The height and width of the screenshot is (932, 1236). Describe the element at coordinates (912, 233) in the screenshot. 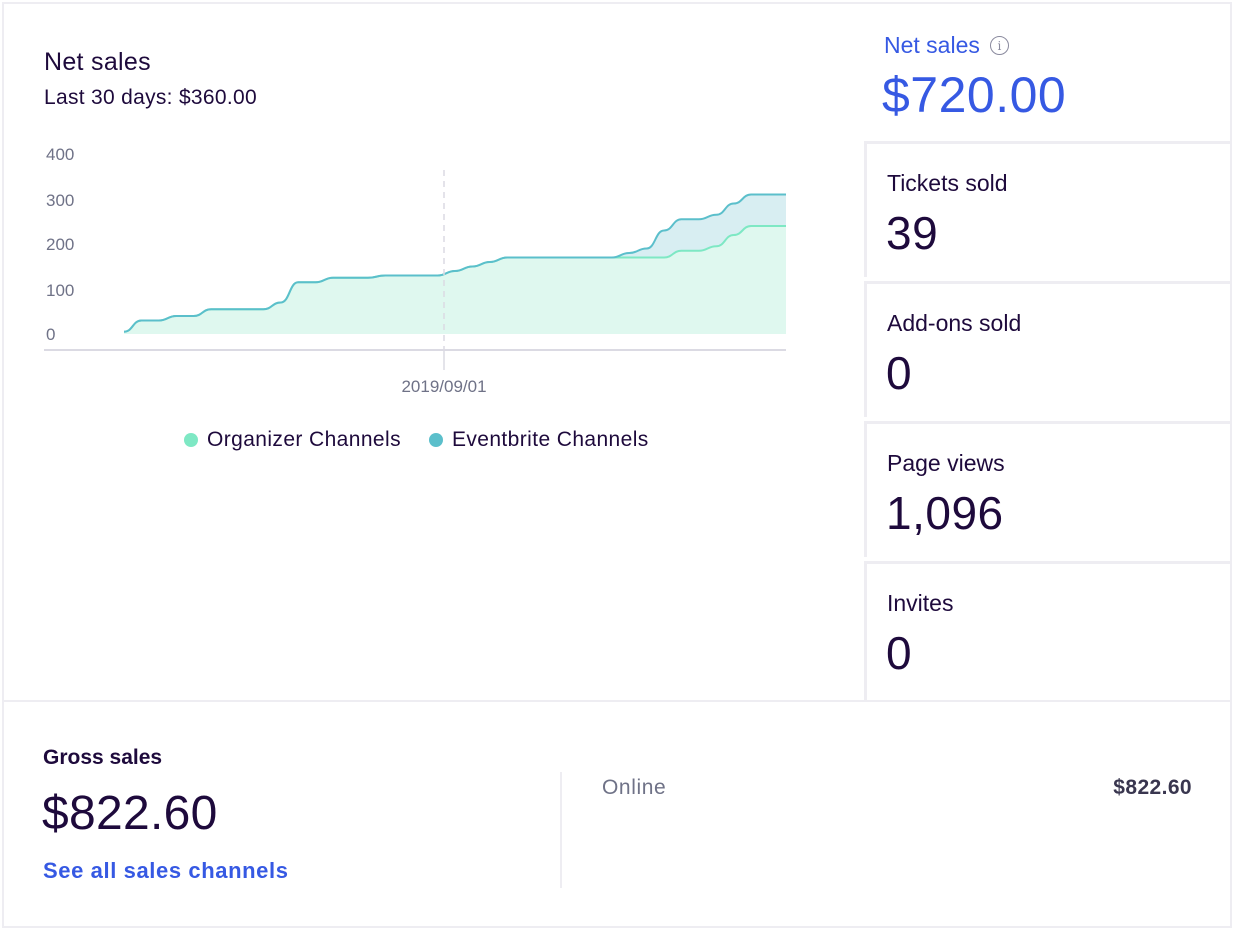

I see `stat-value: 39` at that location.